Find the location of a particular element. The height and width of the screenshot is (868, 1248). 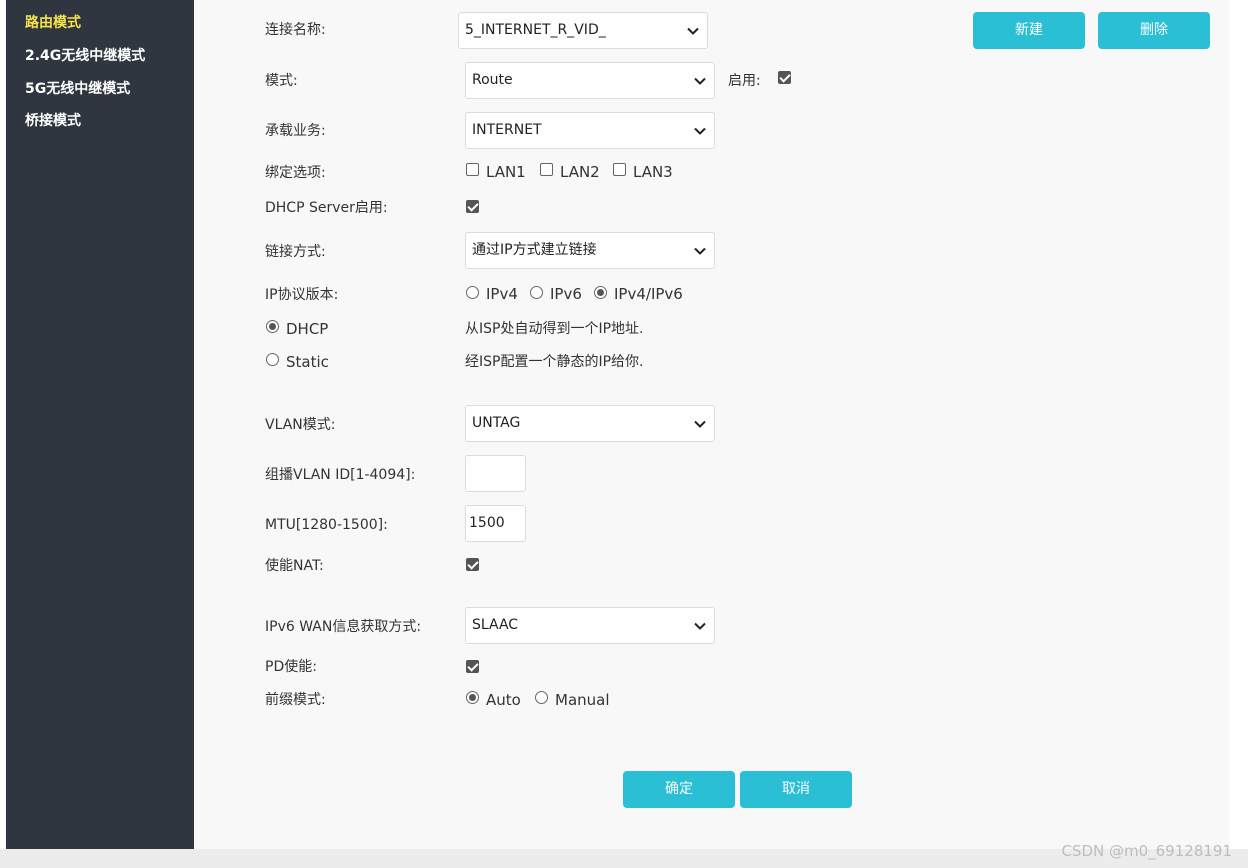

link-method-select: 通过IP方式建立链接 is located at coordinates (590, 250).